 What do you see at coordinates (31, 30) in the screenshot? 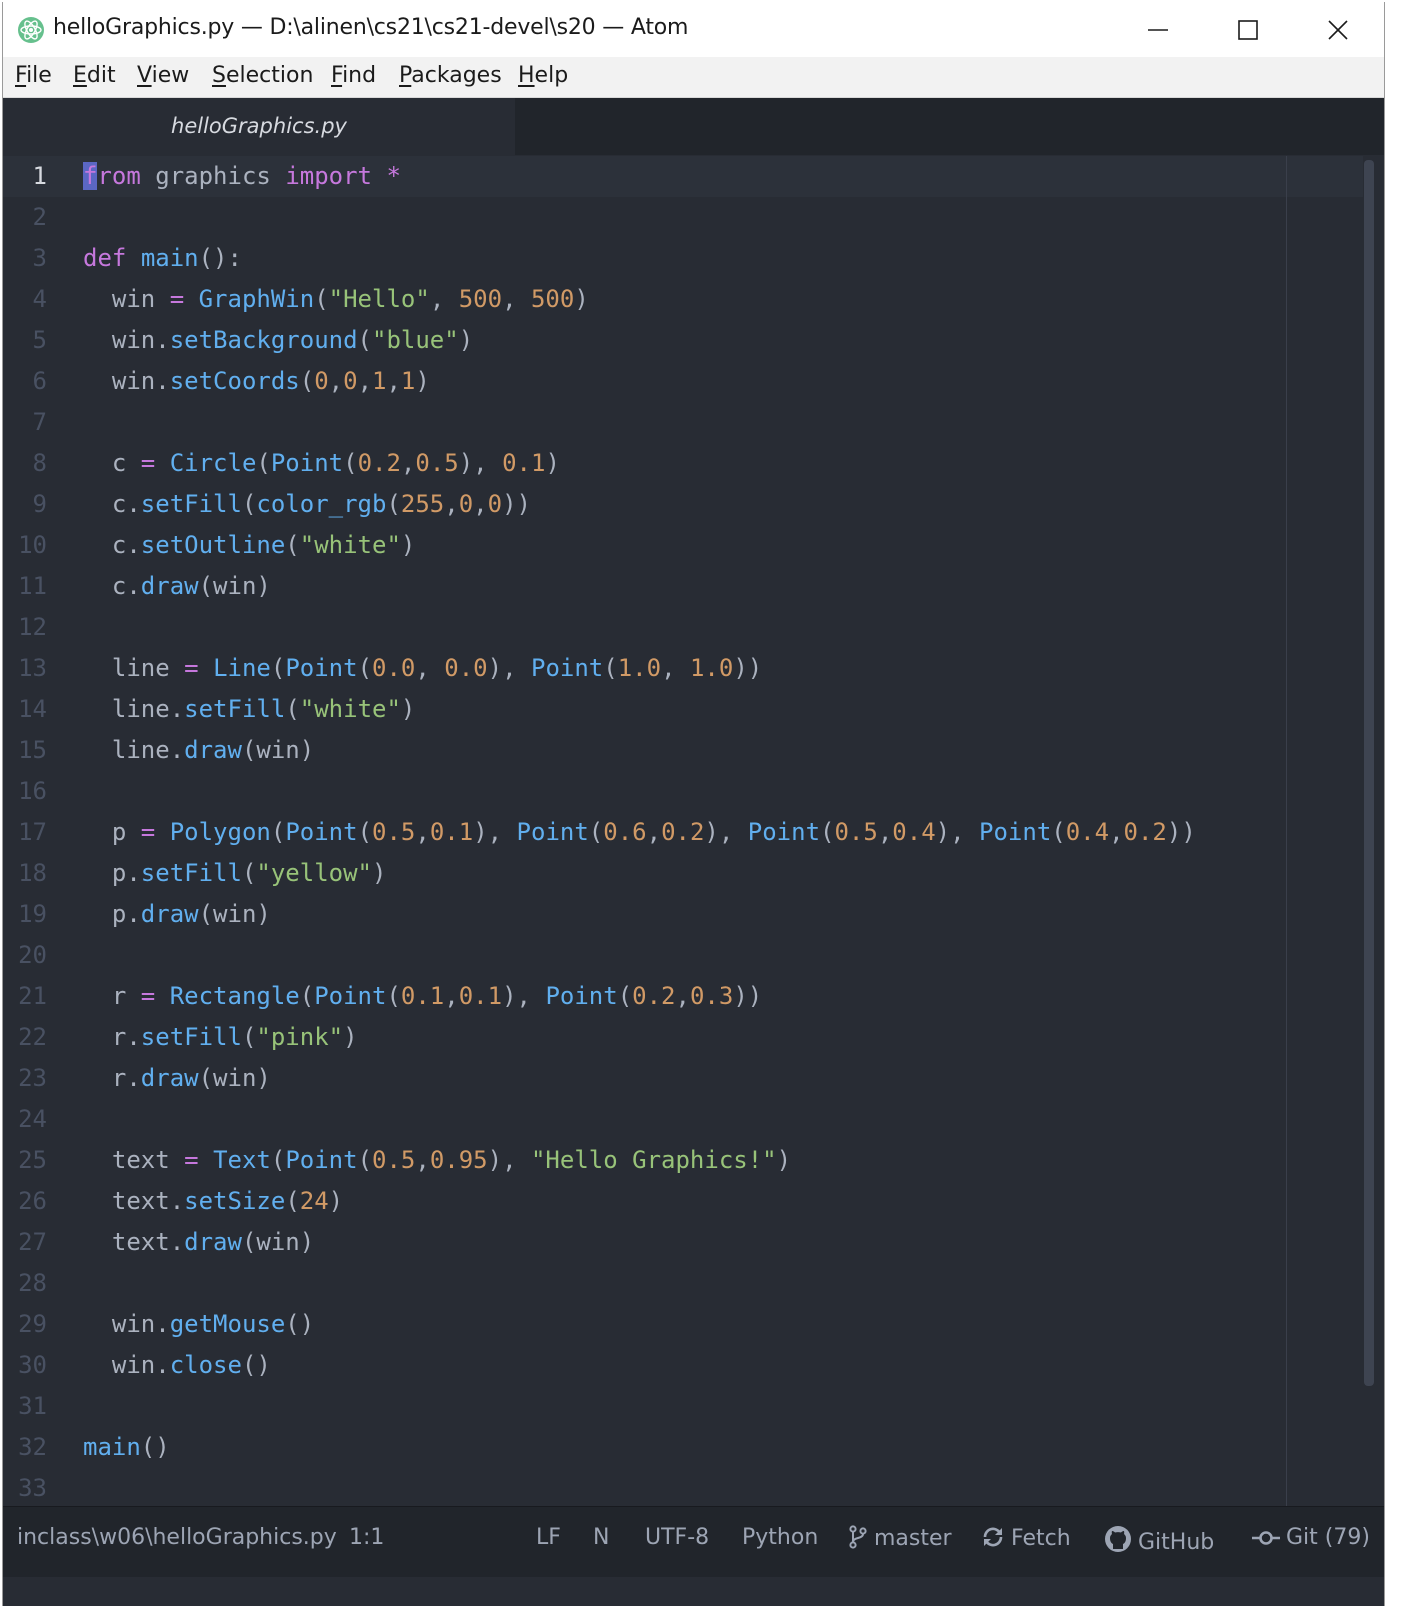
I see `atom-logo-icon` at bounding box center [31, 30].